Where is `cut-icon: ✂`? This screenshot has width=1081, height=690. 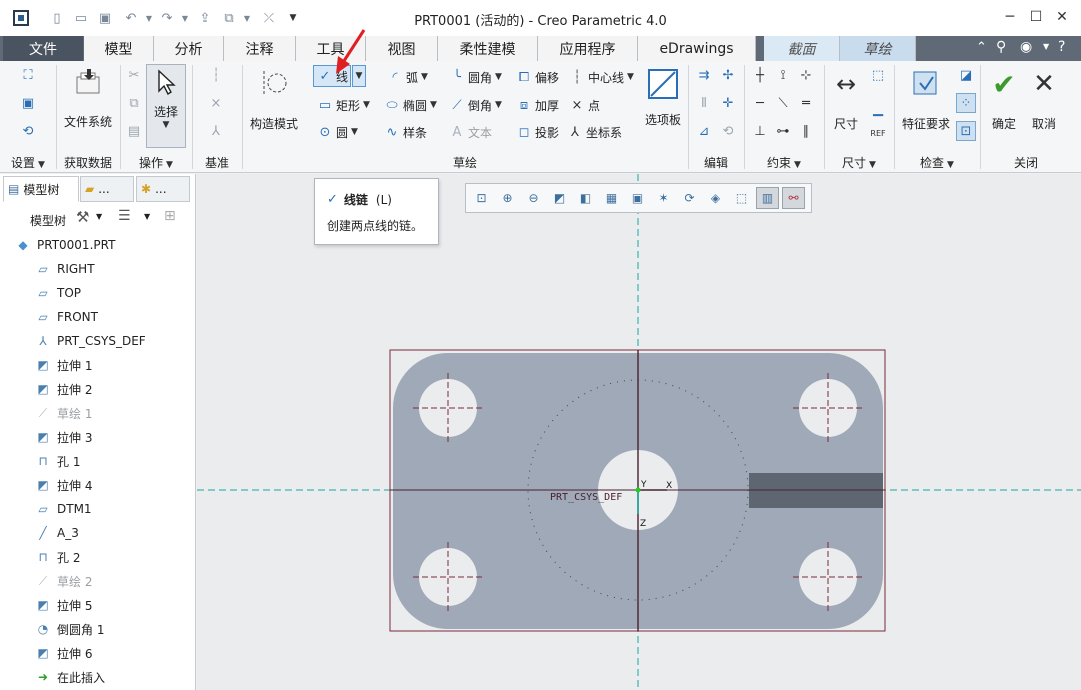 cut-icon: ✂ is located at coordinates (134, 75).